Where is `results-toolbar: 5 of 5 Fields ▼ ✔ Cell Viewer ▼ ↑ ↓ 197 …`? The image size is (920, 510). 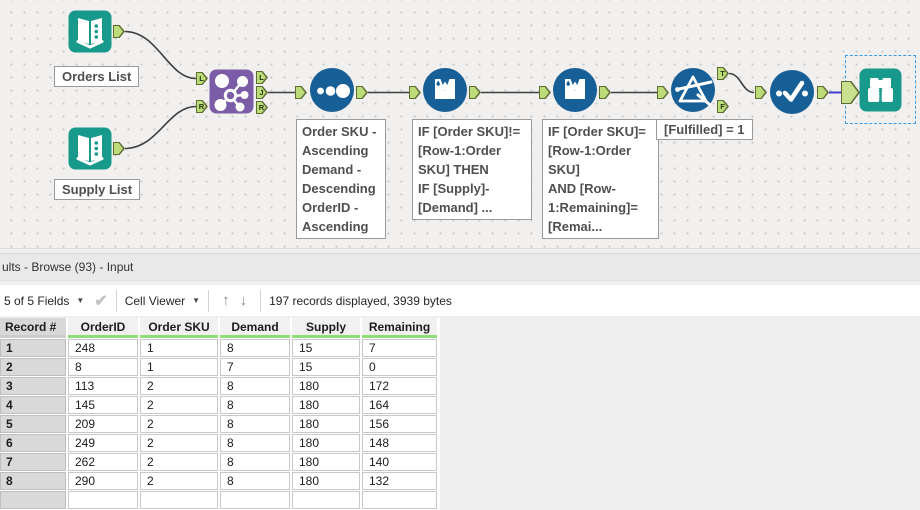 results-toolbar: 5 of 5 Fields ▼ ✔ Cell Viewer ▼ ↑ ↓ 197 … is located at coordinates (460, 300).